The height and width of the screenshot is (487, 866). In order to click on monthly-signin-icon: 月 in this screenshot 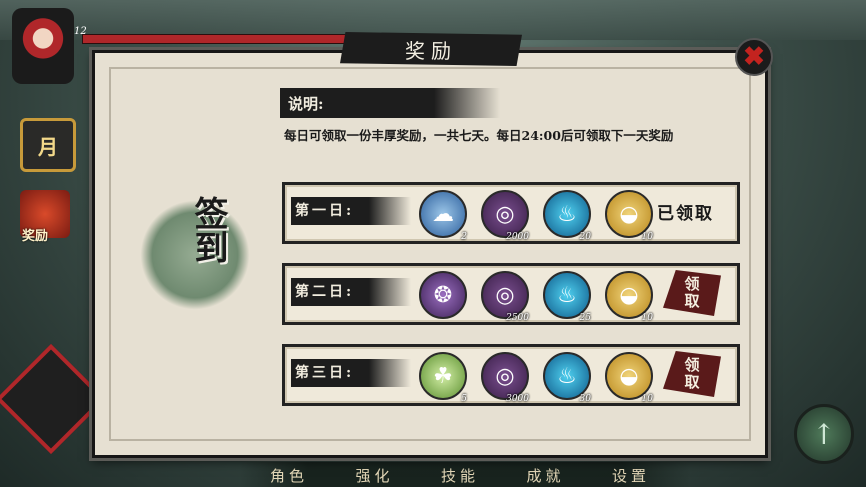, I will do `click(48, 145)`.